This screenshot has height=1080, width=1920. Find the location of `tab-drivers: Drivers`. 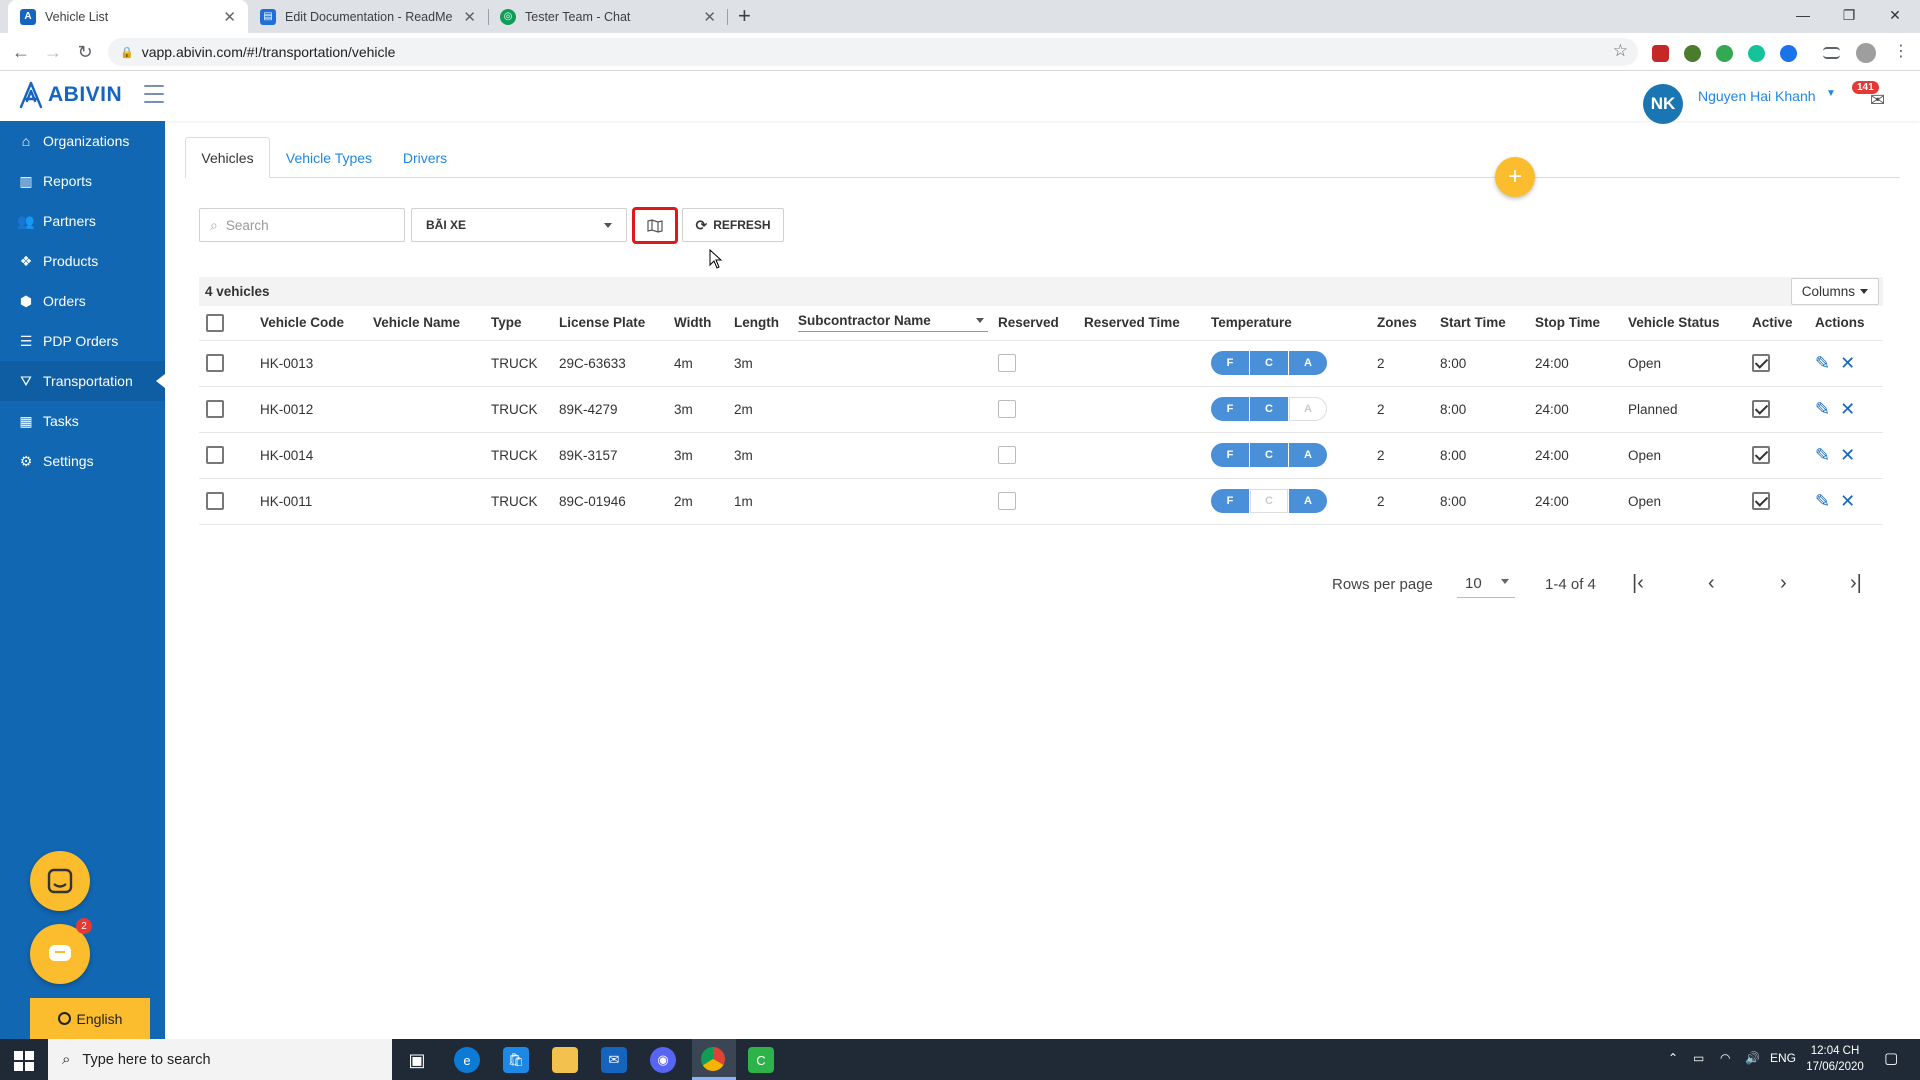

tab-drivers: Drivers is located at coordinates (425, 157).